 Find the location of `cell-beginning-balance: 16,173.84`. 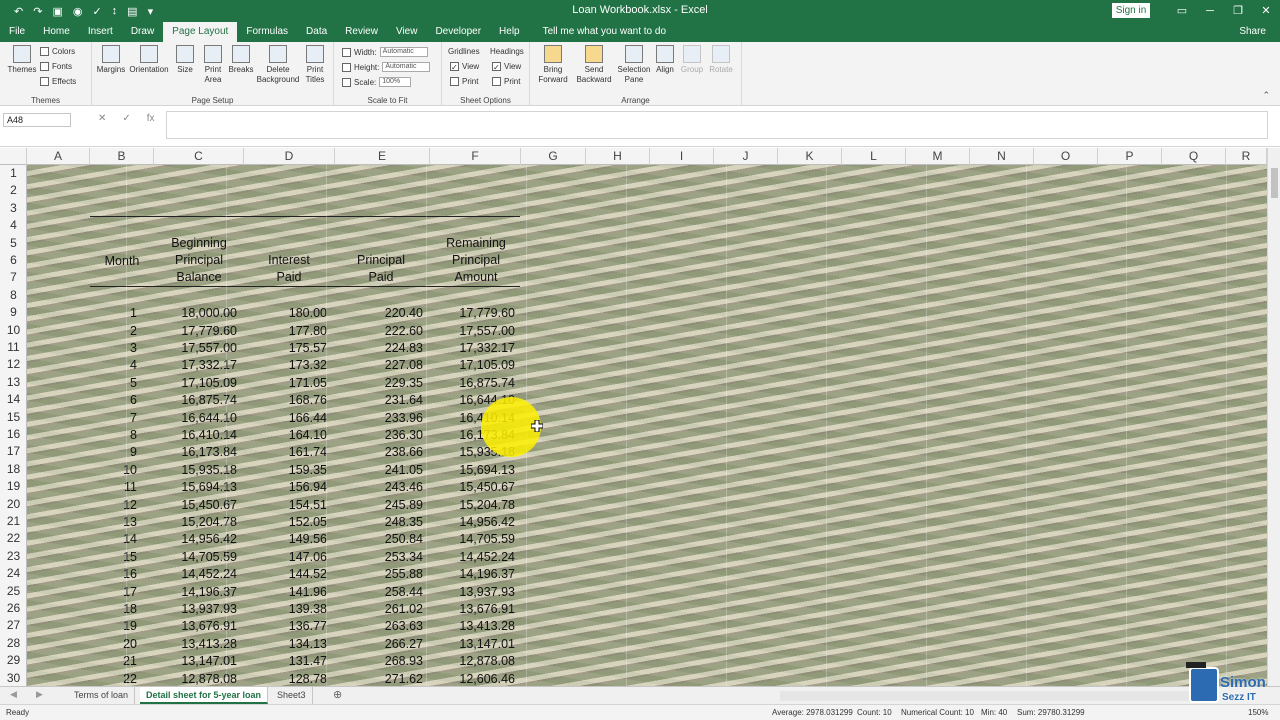

cell-beginning-balance: 16,173.84 is located at coordinates (209, 452).